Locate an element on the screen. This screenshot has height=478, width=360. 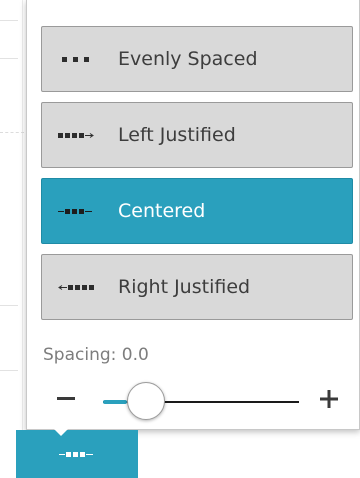
right-justified-icon is located at coordinates (76, 287).